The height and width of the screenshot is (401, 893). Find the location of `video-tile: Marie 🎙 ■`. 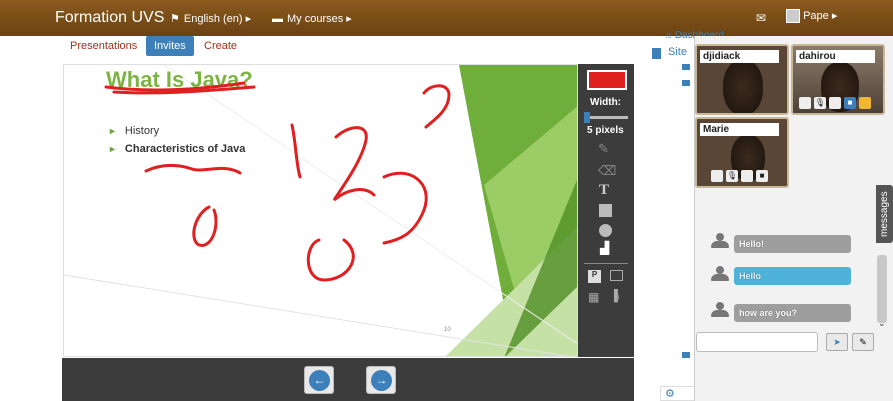

video-tile: Marie 🎙 ■ is located at coordinates (742, 152).